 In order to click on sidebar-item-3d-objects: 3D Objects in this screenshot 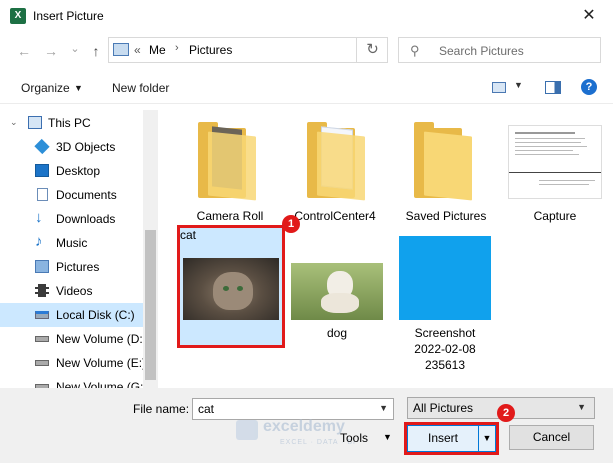, I will do `click(71, 147)`.